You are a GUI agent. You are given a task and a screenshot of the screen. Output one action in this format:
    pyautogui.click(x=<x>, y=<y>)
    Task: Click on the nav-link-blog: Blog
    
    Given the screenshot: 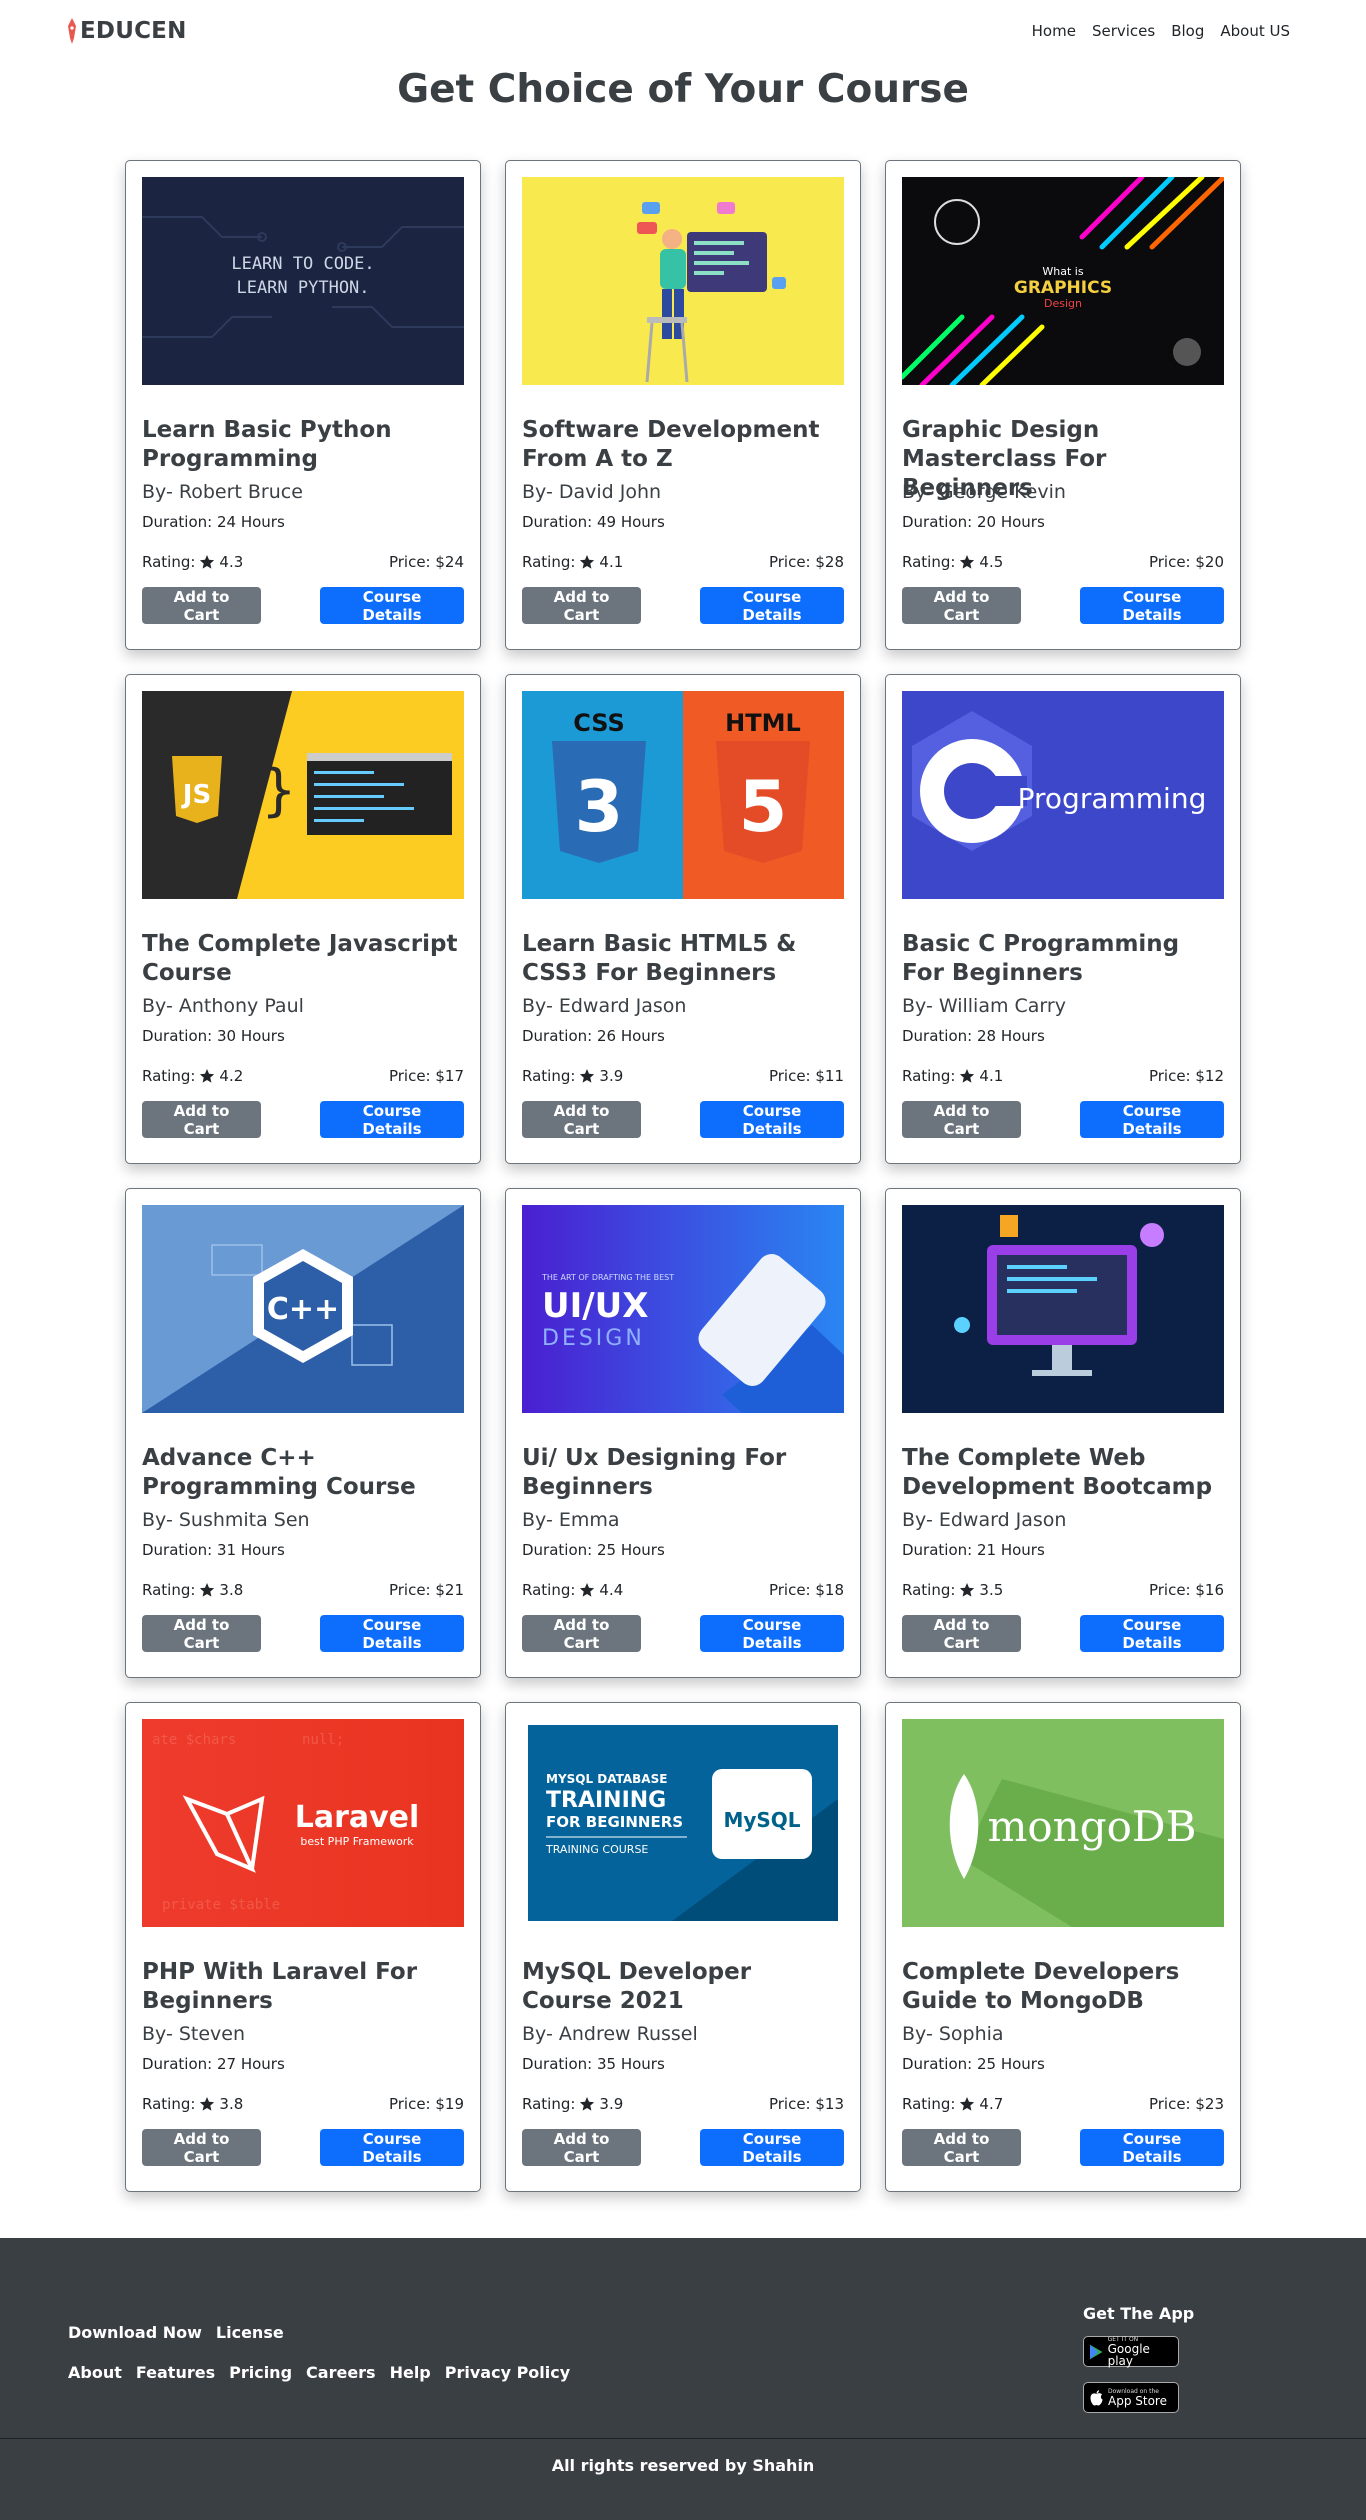 What is the action you would take?
    pyautogui.click(x=1187, y=31)
    